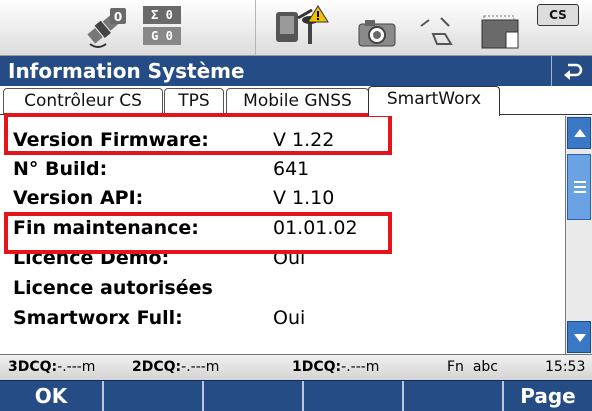  What do you see at coordinates (52, 396) in the screenshot?
I see `ok-button: OK` at bounding box center [52, 396].